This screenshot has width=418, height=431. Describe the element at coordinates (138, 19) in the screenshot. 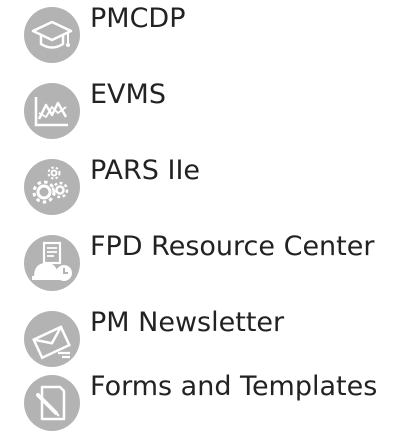

I see `link-label-pmcdp: PMCDP` at that location.